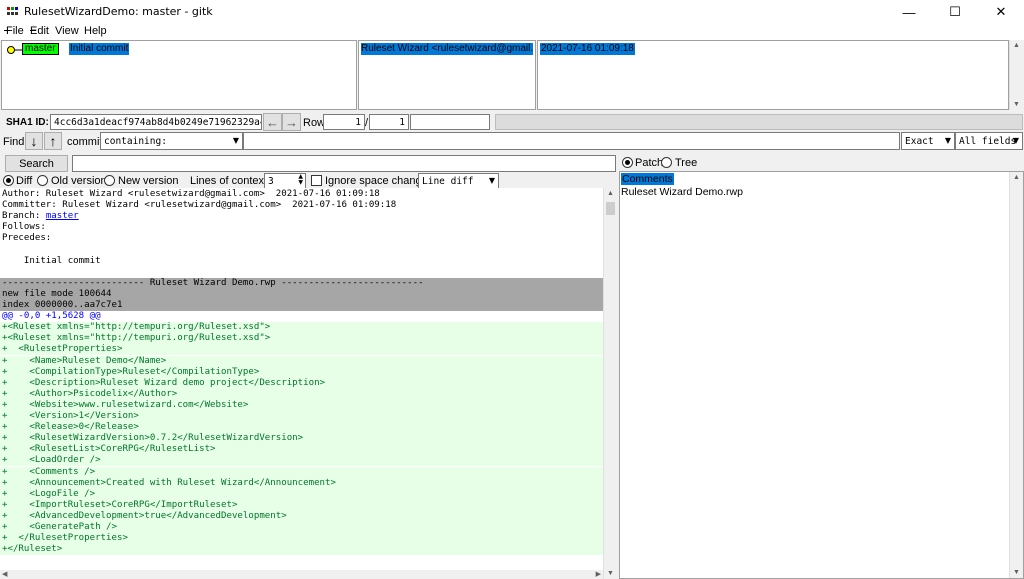 The image size is (1024, 579). What do you see at coordinates (109, 180) in the screenshot?
I see `new-version-radio` at bounding box center [109, 180].